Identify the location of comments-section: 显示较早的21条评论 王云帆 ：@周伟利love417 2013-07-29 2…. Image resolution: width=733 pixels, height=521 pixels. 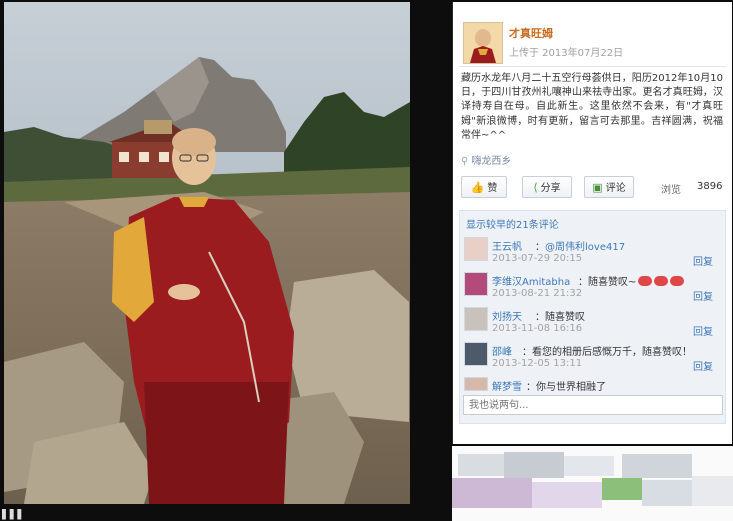
(592, 317).